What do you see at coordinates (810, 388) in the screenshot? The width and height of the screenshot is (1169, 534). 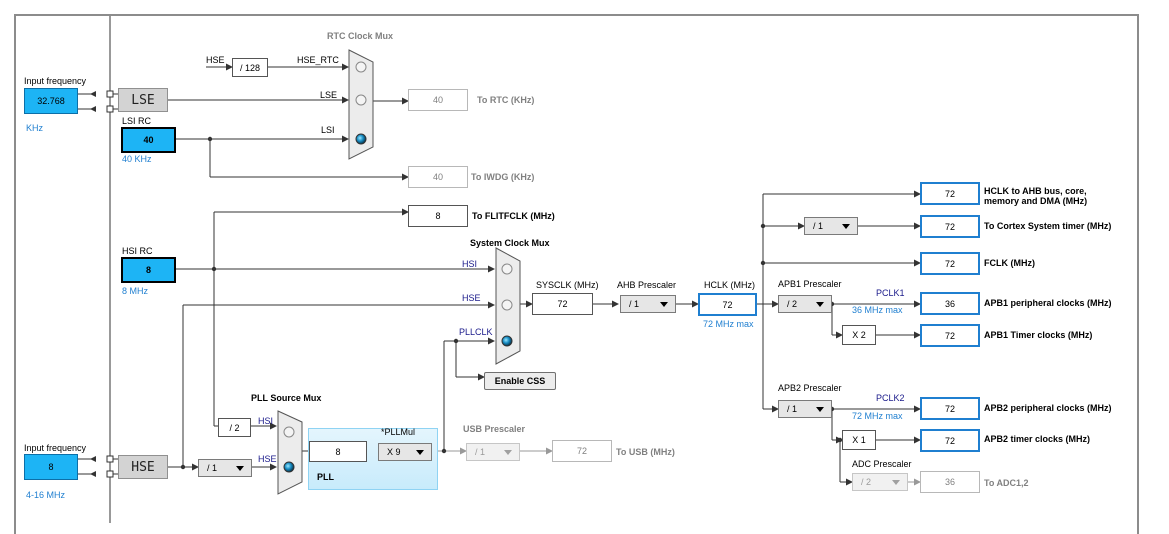 I see `apb2-prescaler-label: APB2 Prescaler` at bounding box center [810, 388].